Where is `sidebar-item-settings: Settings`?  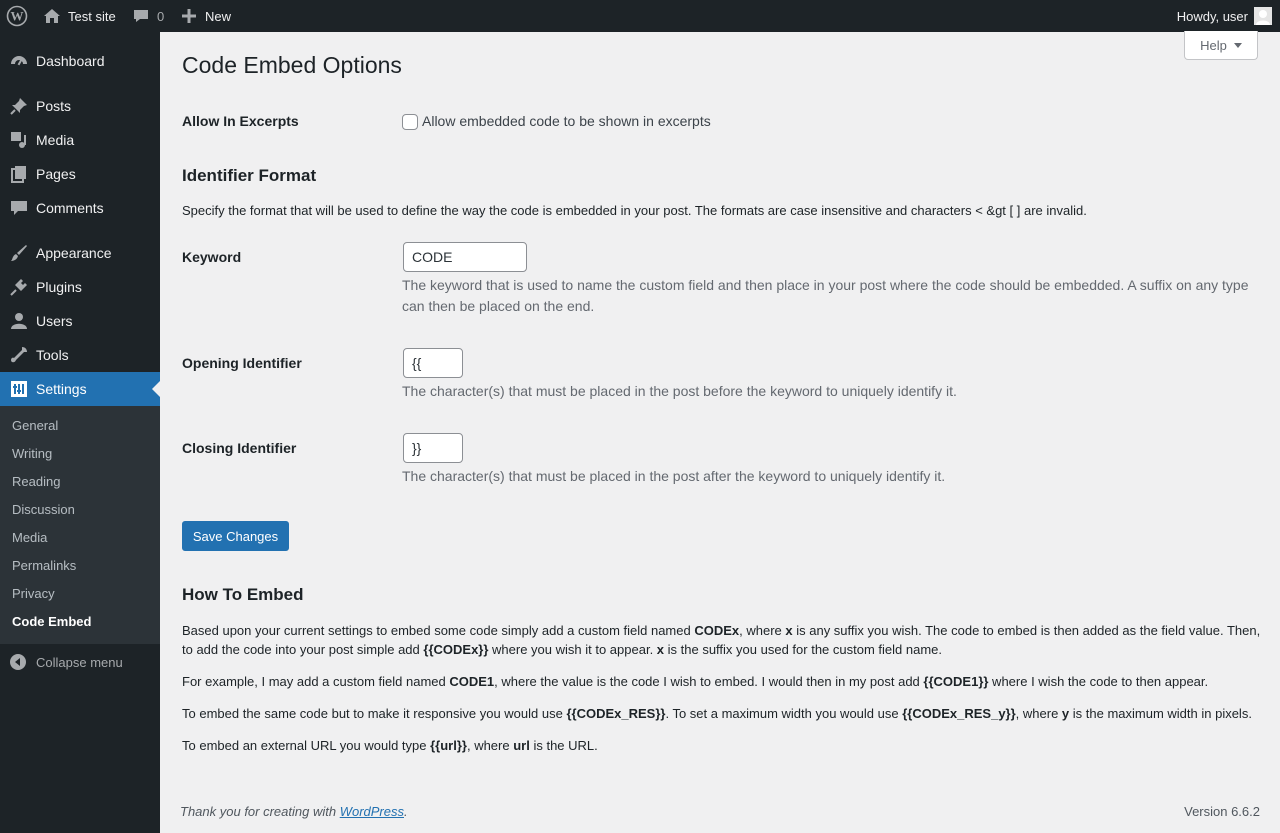
sidebar-item-settings: Settings is located at coordinates (80, 389).